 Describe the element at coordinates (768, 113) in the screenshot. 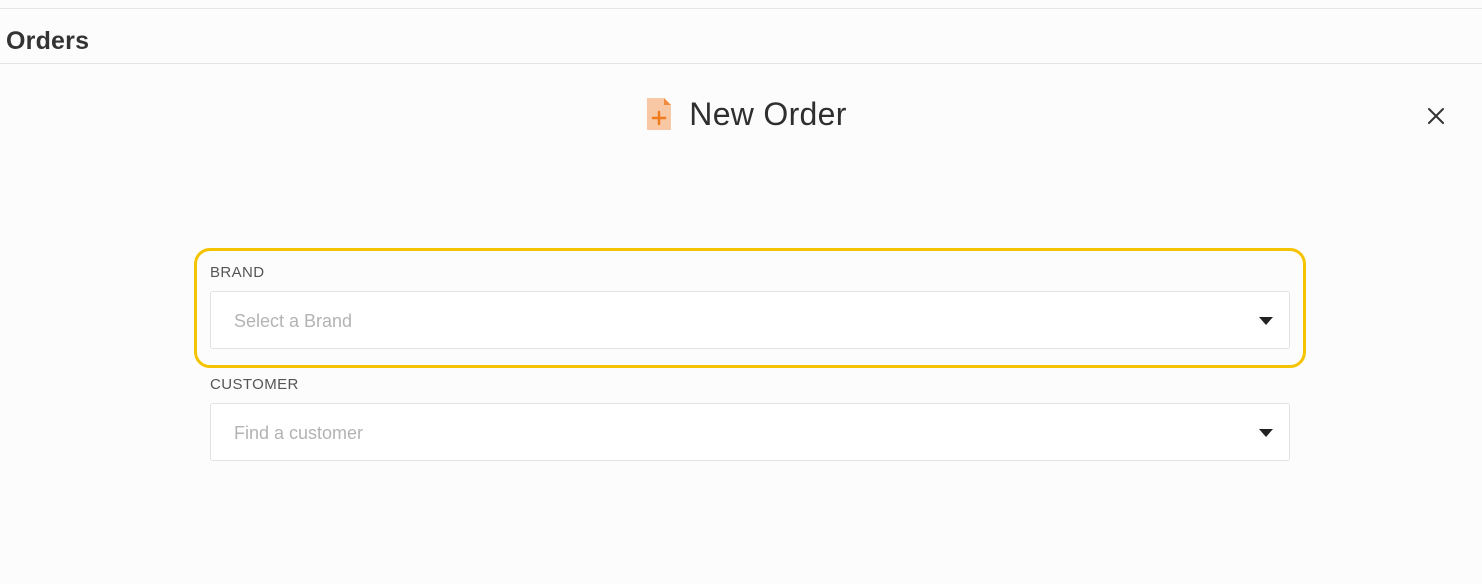

I see `modal-title: New Order` at that location.